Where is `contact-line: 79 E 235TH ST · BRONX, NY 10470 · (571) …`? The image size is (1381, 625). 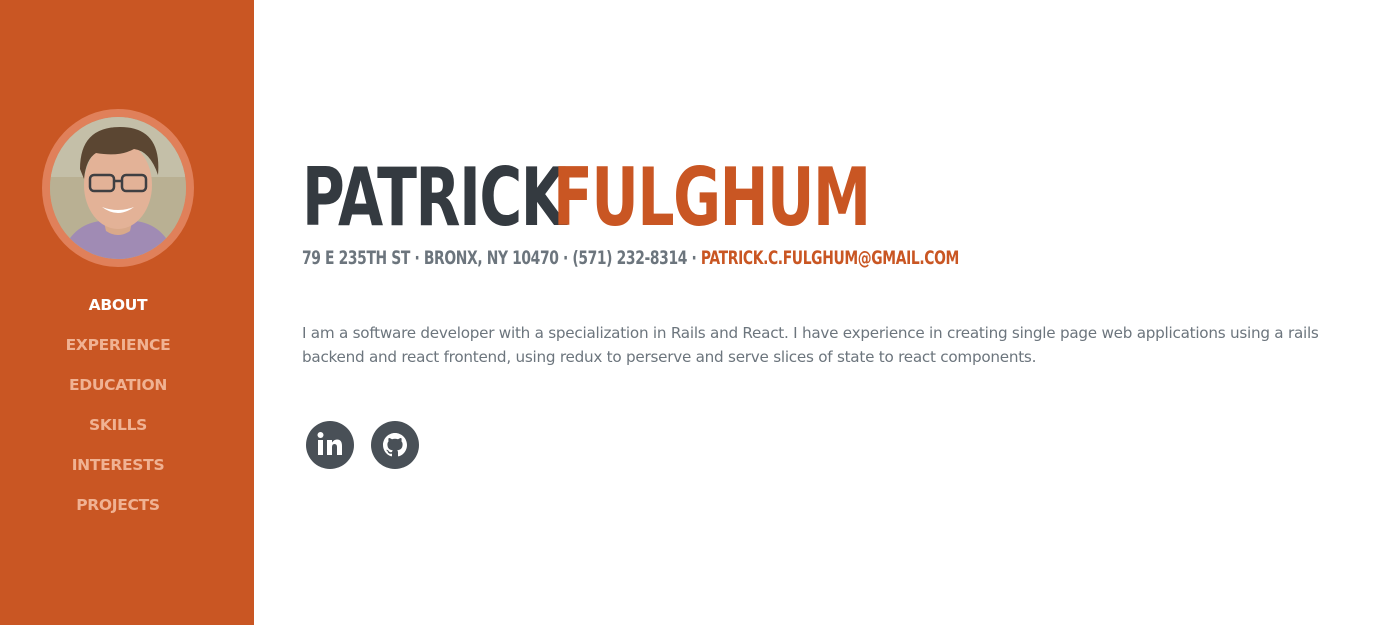 contact-line: 79 E 235TH ST · BRONX, NY 10470 · (571) … is located at coordinates (630, 258).